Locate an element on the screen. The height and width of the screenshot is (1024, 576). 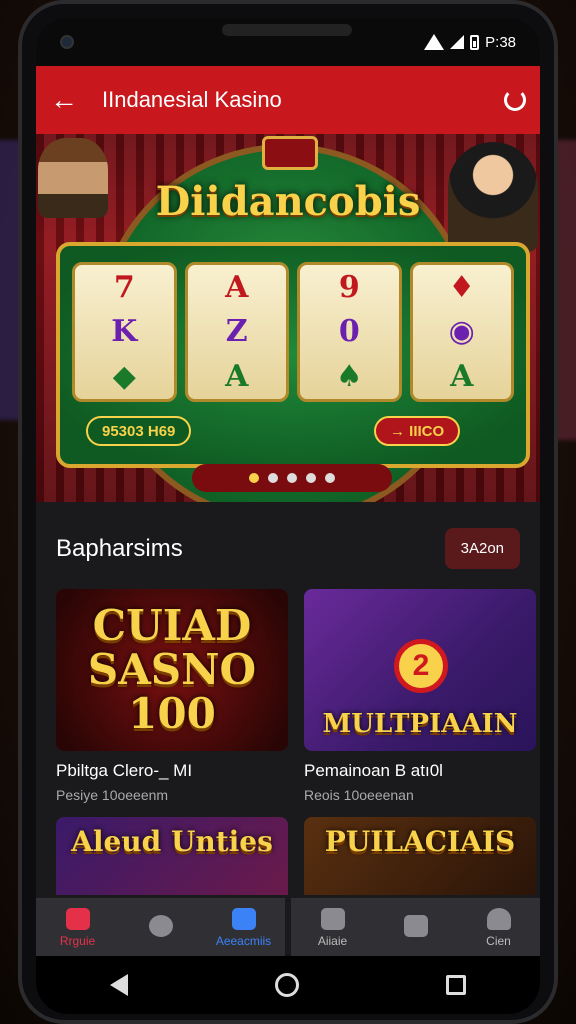
system-nav-bar is located at coordinates (288, 985).